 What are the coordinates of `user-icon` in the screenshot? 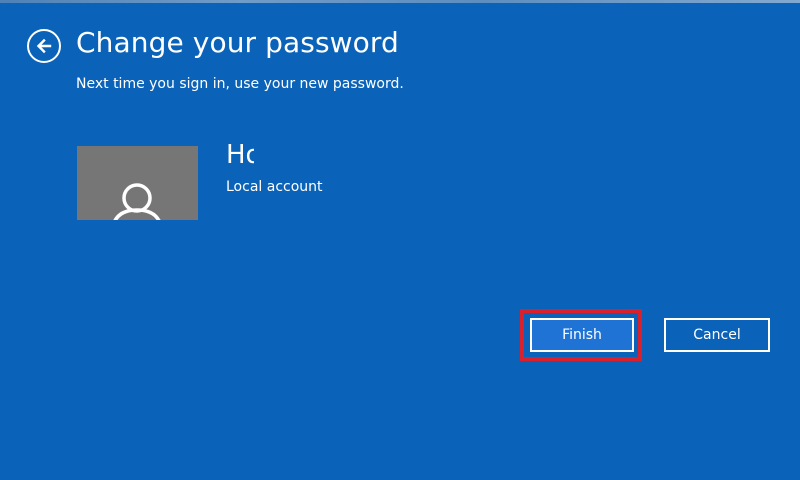 It's located at (137, 201).